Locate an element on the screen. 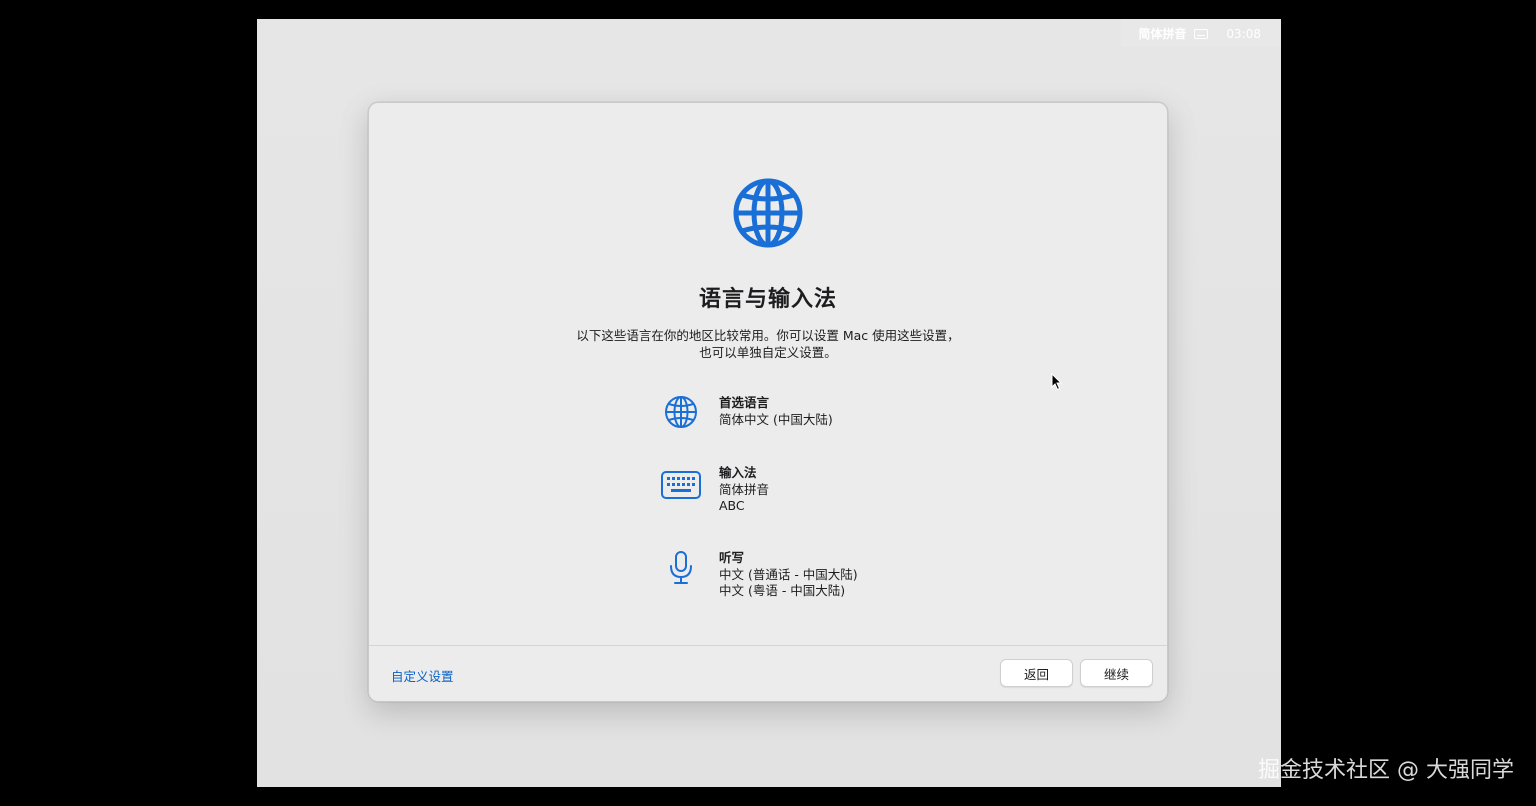  mouse-cursor-icon is located at coordinates (1057, 382).